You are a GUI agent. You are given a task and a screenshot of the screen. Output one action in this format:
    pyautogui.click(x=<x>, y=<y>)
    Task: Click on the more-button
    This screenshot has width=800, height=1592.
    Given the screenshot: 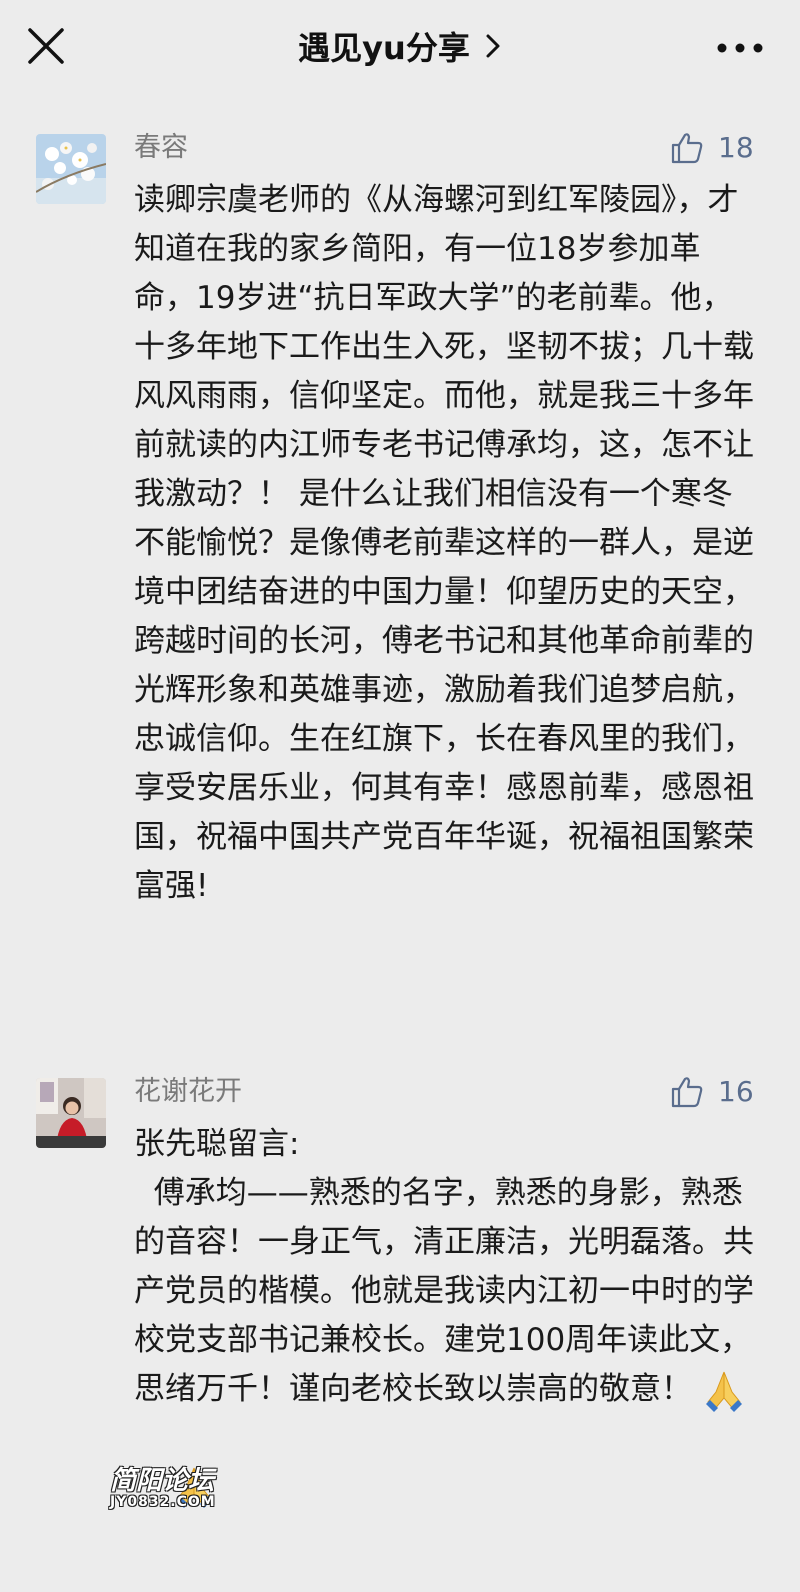 What is the action you would take?
    pyautogui.click(x=740, y=48)
    